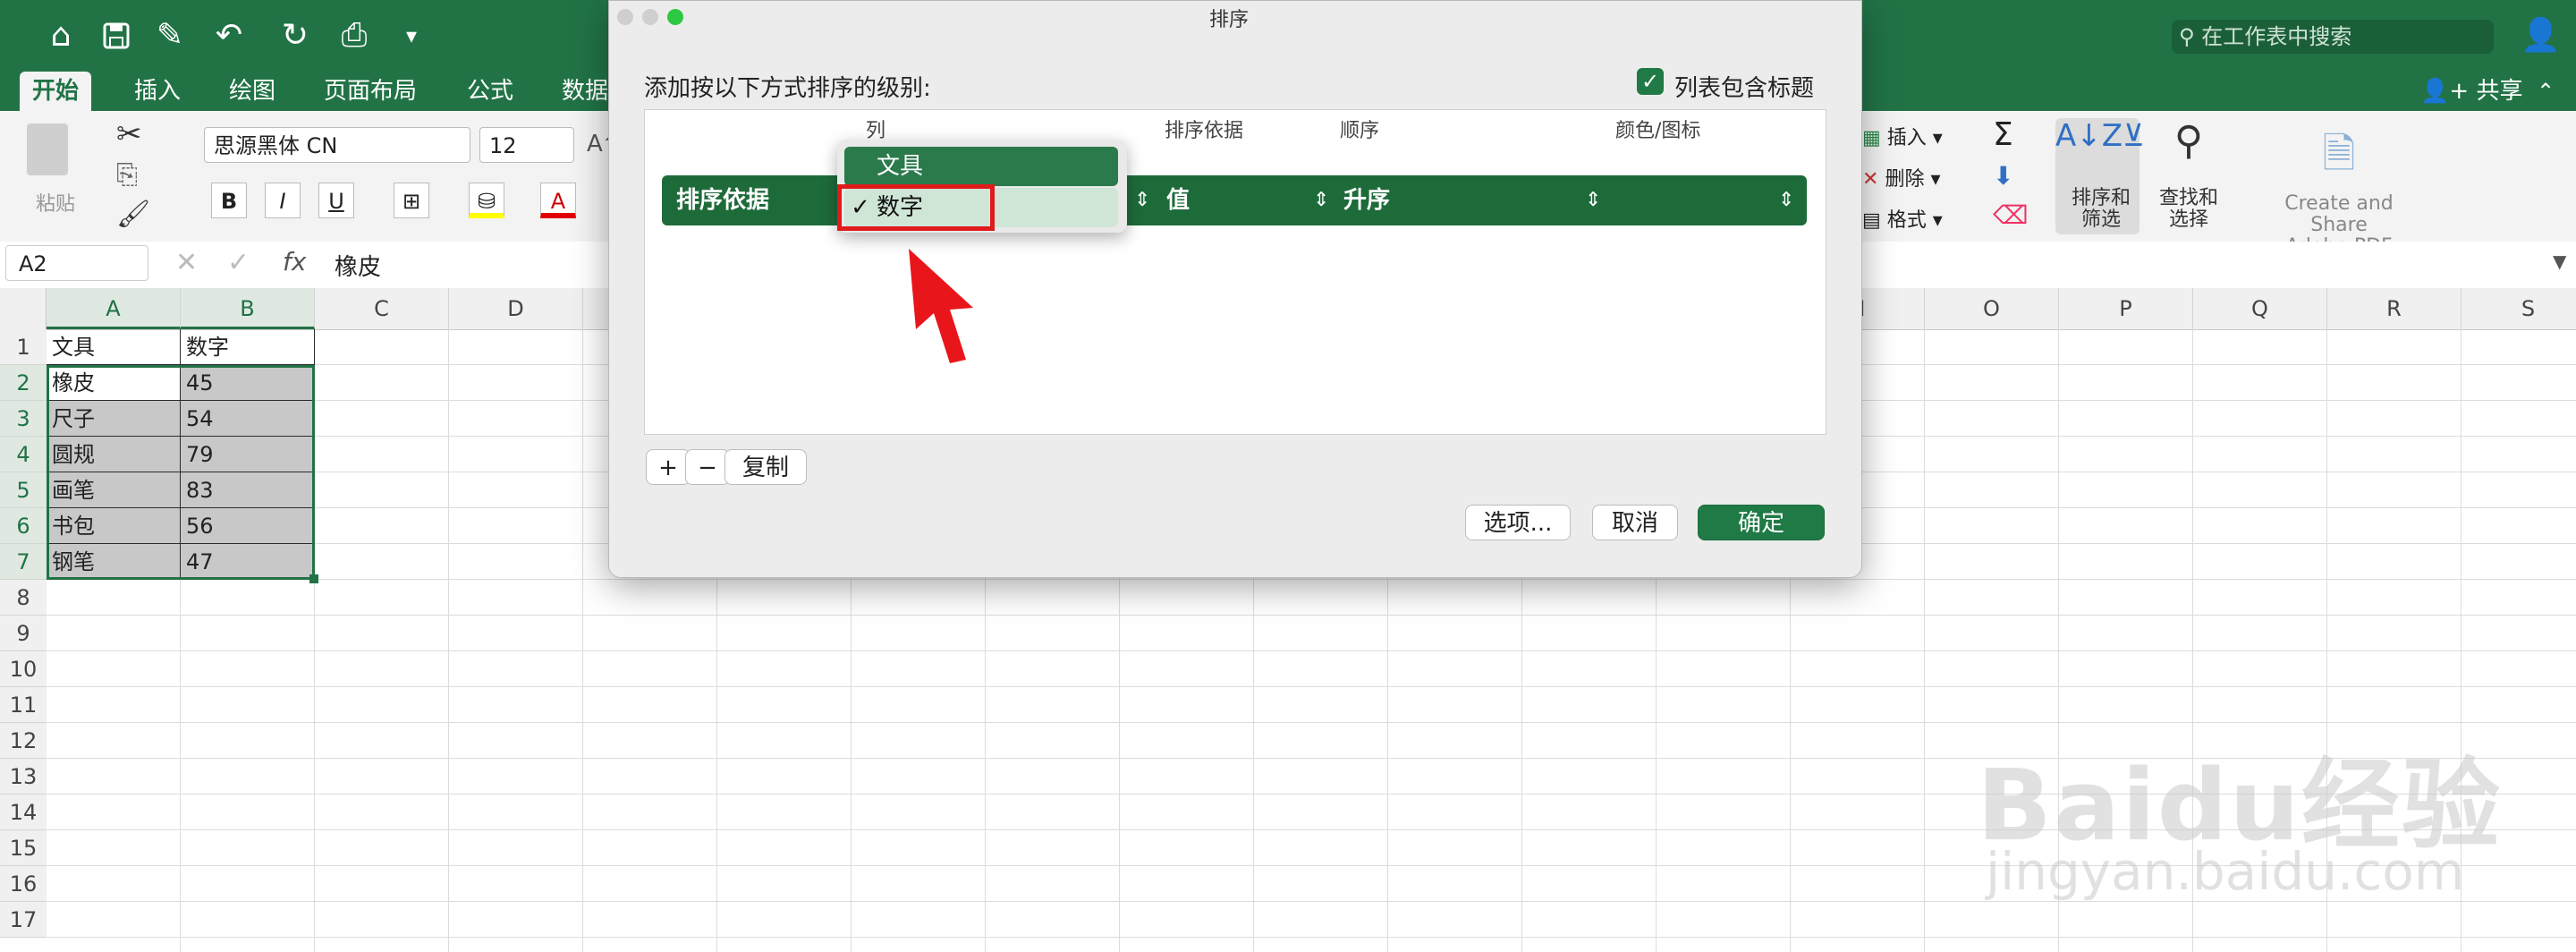 The width and height of the screenshot is (2576, 952). What do you see at coordinates (2189, 141) in the screenshot?
I see `magnifier-icon: ⚲` at bounding box center [2189, 141].